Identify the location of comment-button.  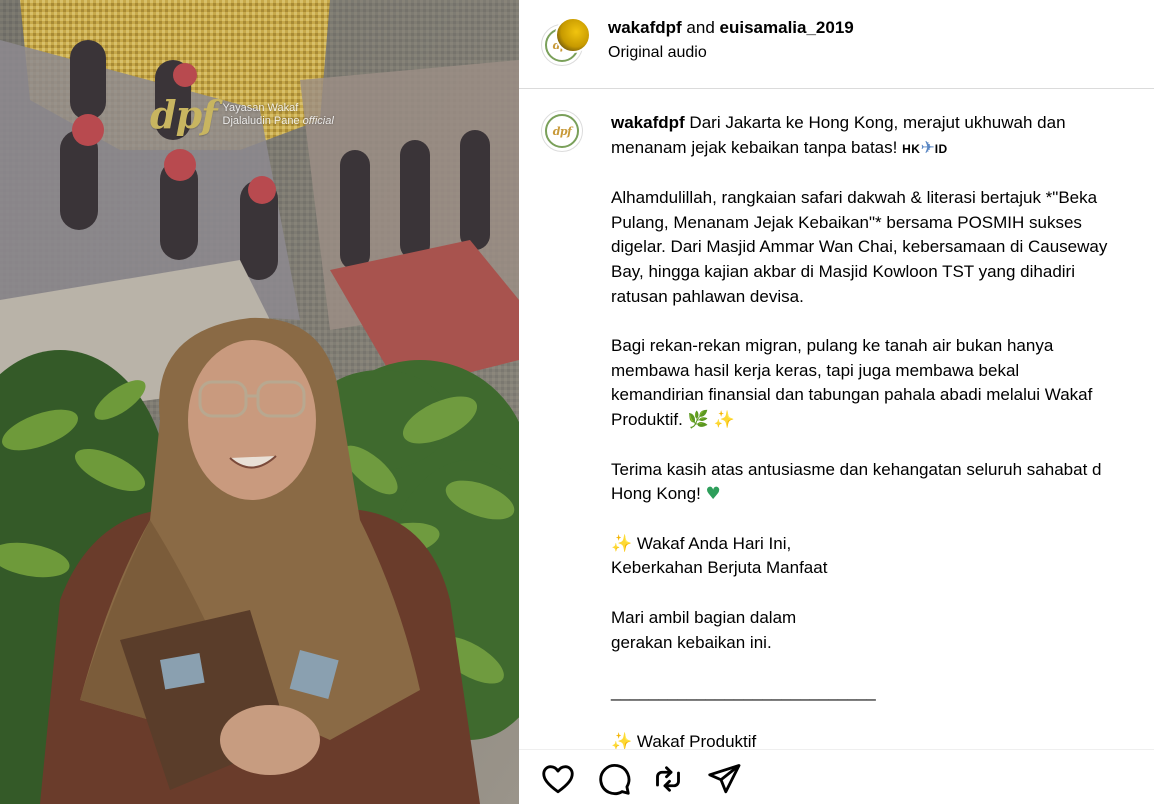
(614, 779).